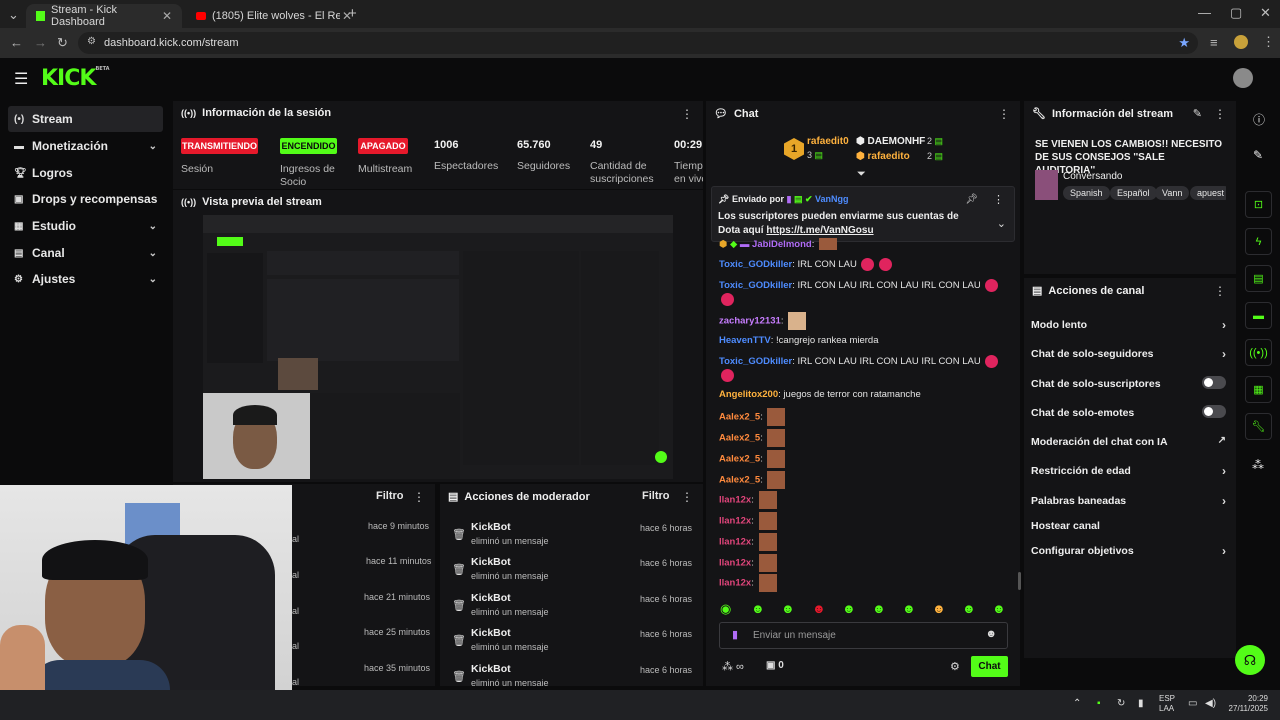 The image size is (1280, 720). Describe the element at coordinates (819, 230) in the screenshot. I see `pinned-link: https://t.me/VanNGosu` at that location.